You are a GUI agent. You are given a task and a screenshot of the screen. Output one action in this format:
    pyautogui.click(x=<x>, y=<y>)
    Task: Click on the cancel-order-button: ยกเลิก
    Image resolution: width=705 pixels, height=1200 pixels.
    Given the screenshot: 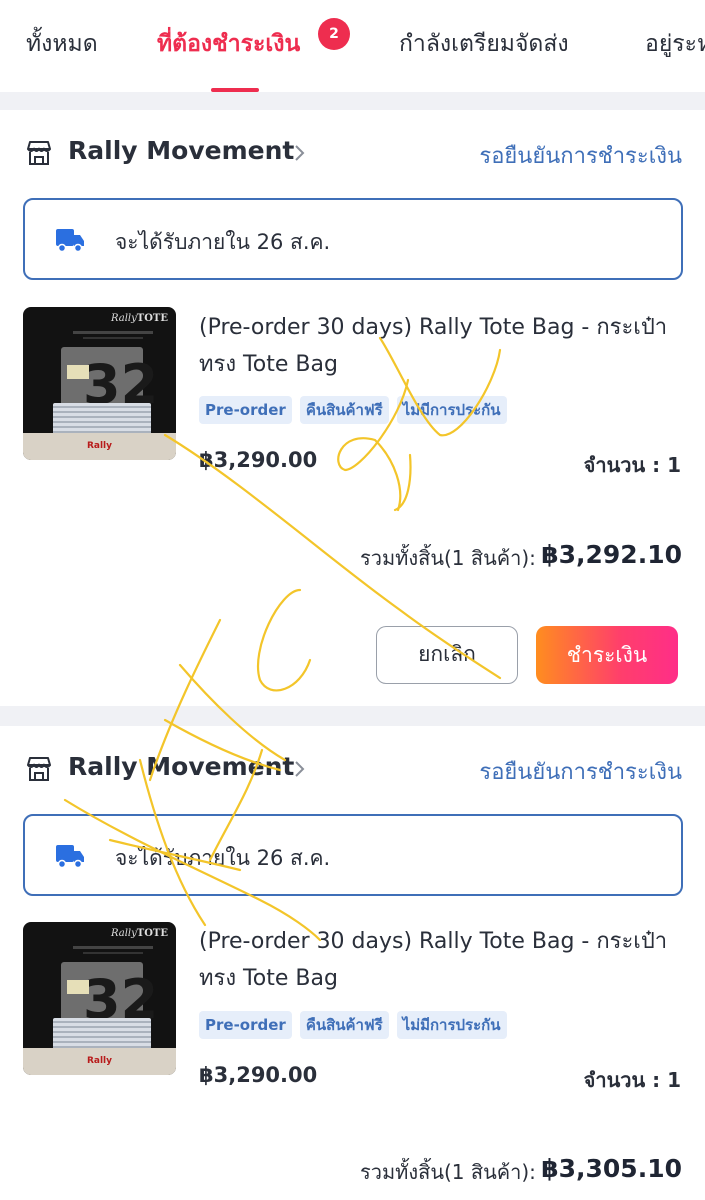 What is the action you would take?
    pyautogui.click(x=447, y=655)
    